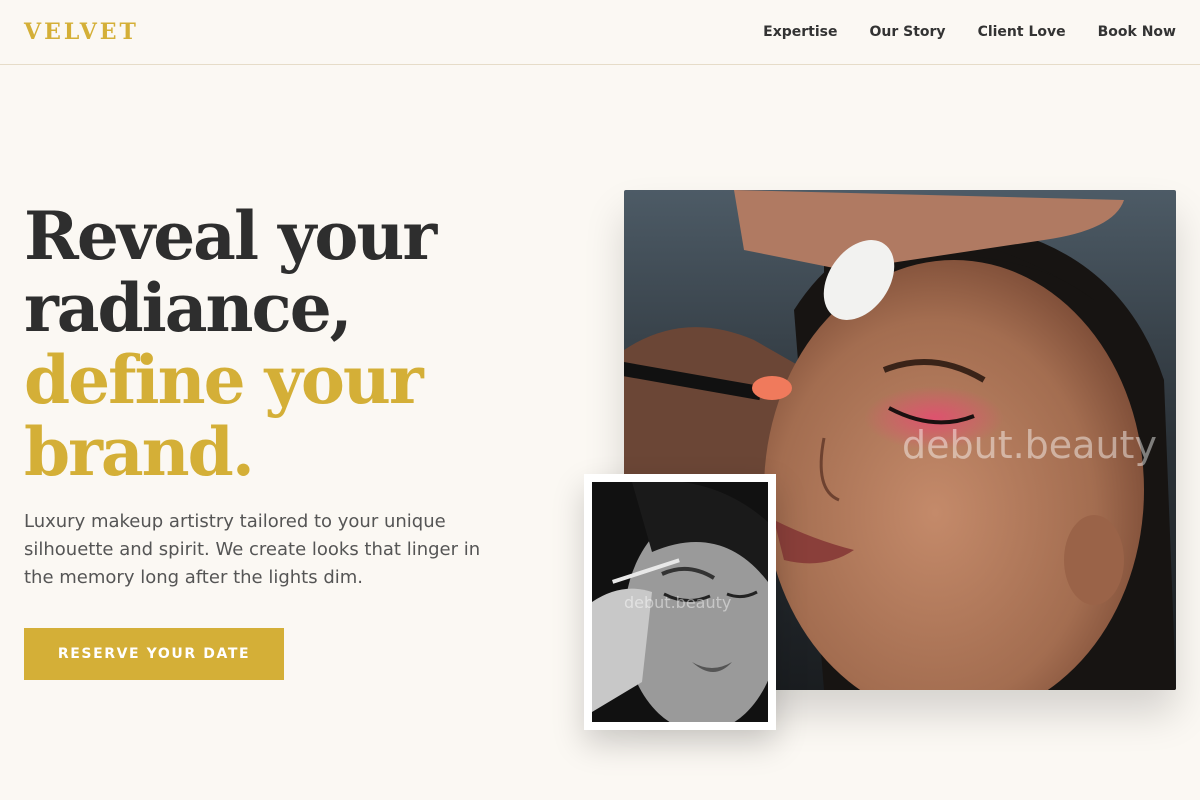 This screenshot has height=800, width=1200. Describe the element at coordinates (800, 32) in the screenshot. I see `nav-expertise: Expertise` at that location.